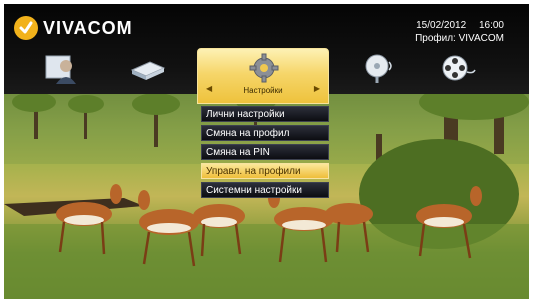 The height and width of the screenshot is (303, 533). Describe the element at coordinates (441, 25) in the screenshot. I see `current-date: 15/02/2012` at that location.